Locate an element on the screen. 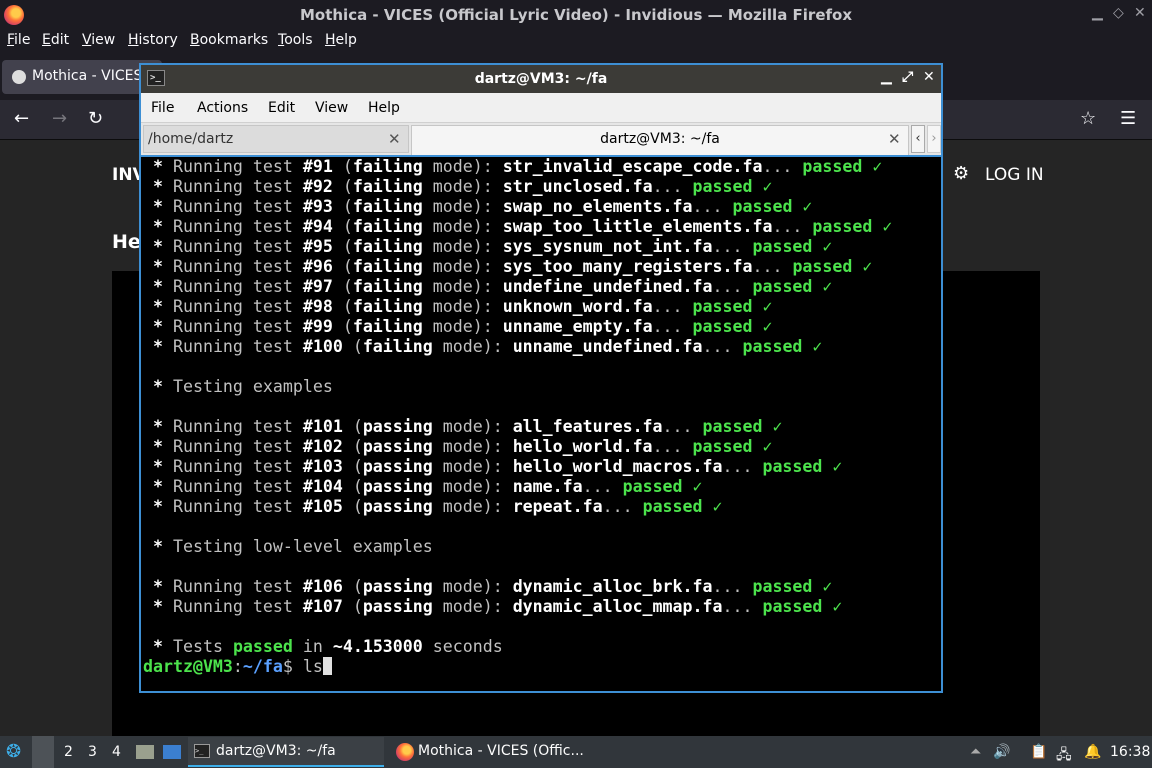 This screenshot has height=768, width=1152. show-desktop-icon is located at coordinates (145, 752).